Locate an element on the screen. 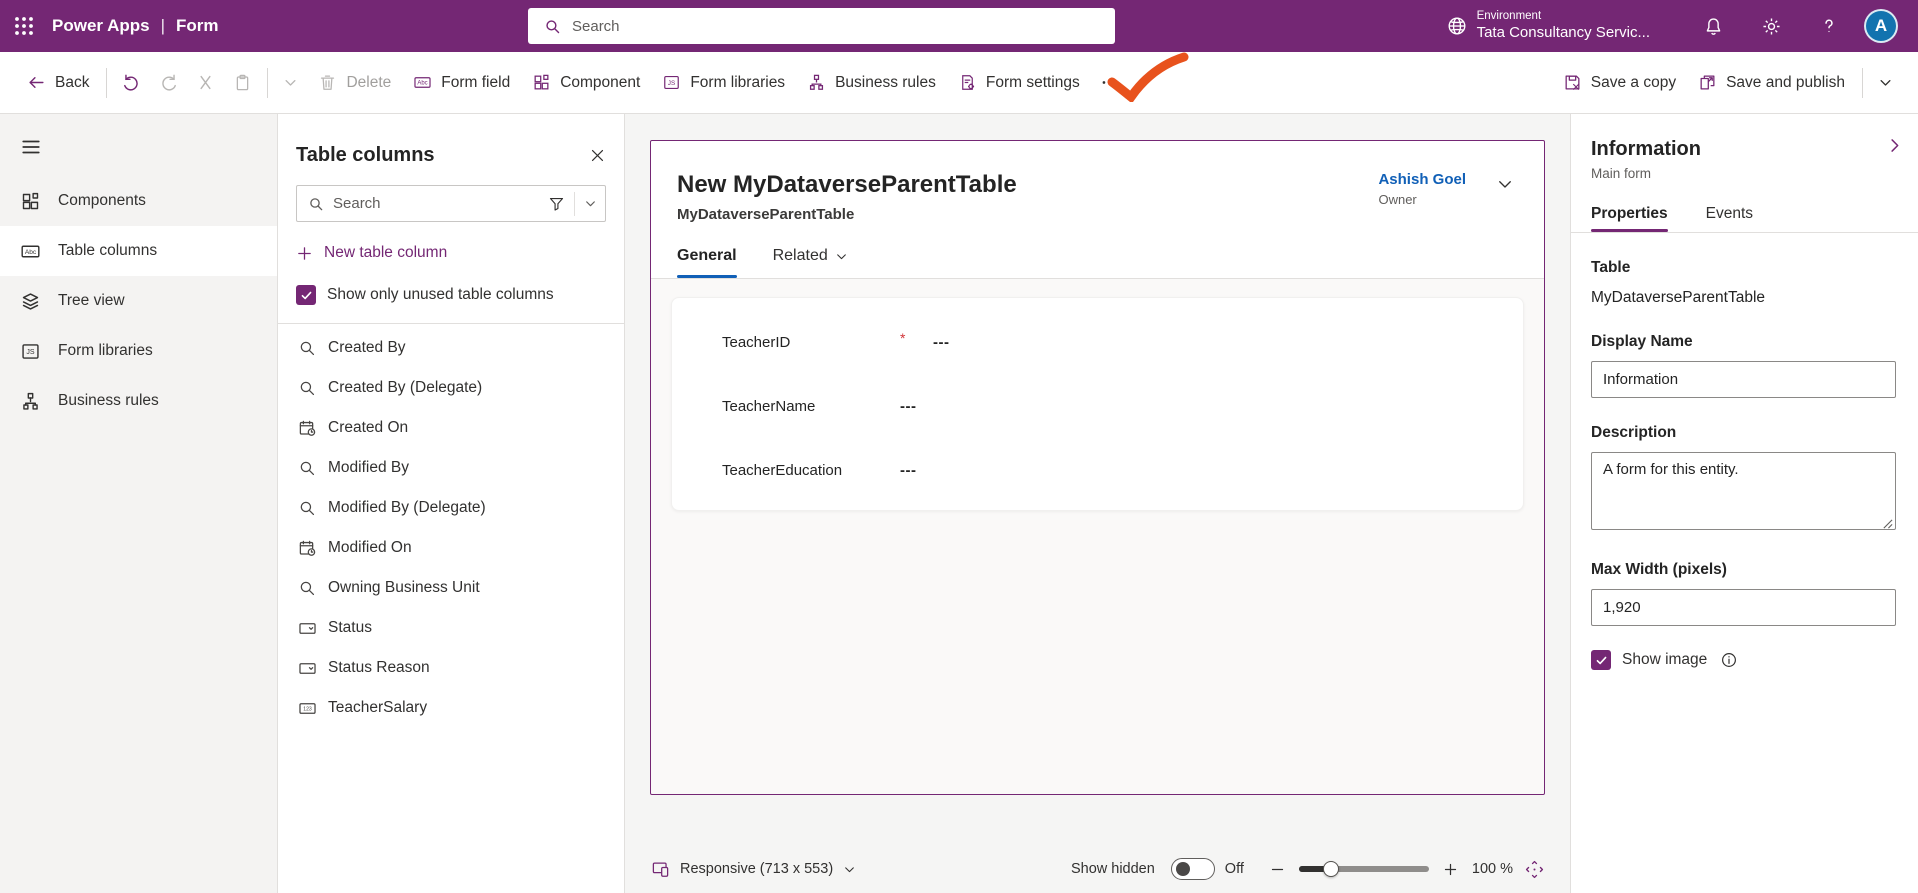 Image resolution: width=1918 pixels, height=893 pixels. zoom-in-plus-icon is located at coordinates (1450, 869).